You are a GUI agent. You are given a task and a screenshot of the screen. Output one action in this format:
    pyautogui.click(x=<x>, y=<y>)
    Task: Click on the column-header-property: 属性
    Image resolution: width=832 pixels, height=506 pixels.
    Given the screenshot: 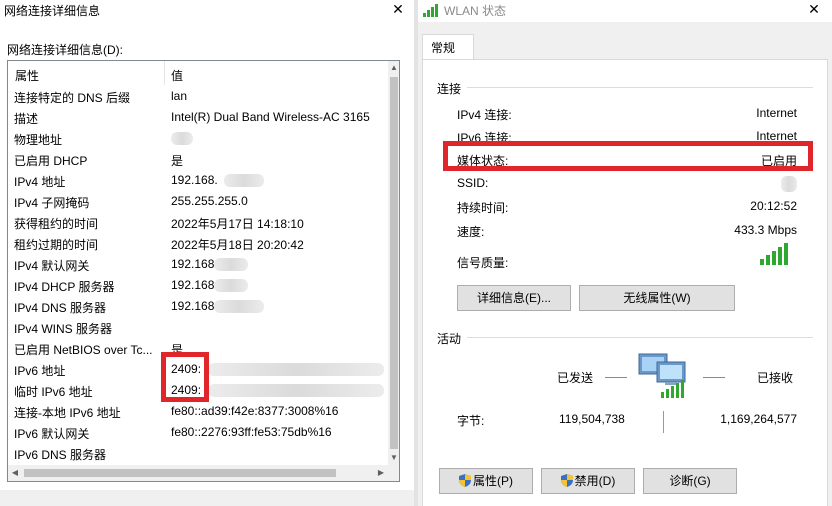 What is the action you would take?
    pyautogui.click(x=27, y=75)
    